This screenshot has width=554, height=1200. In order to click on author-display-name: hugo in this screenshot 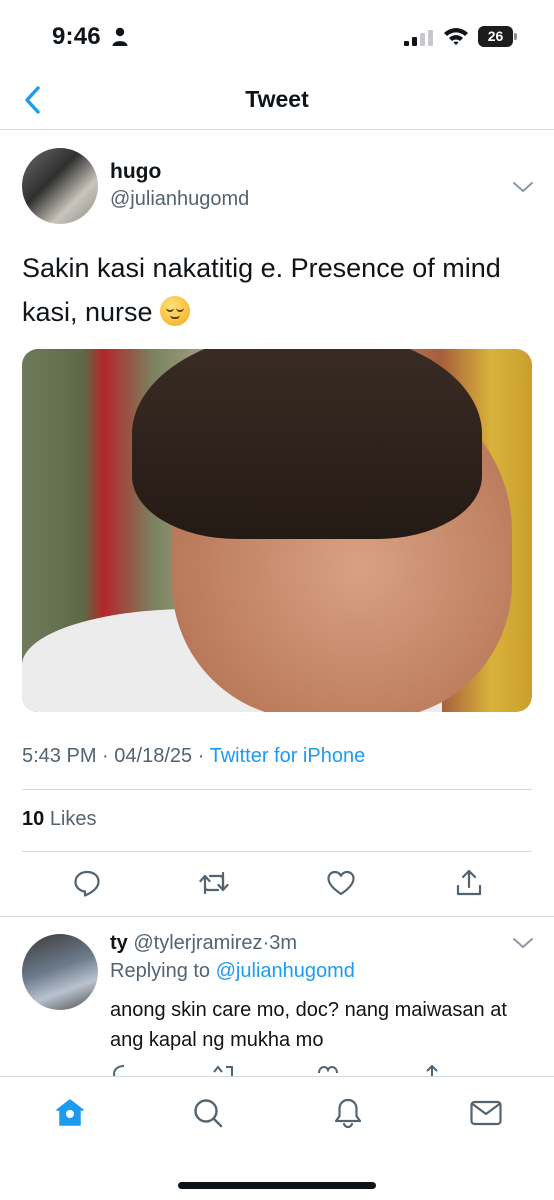, I will do `click(135, 172)`.